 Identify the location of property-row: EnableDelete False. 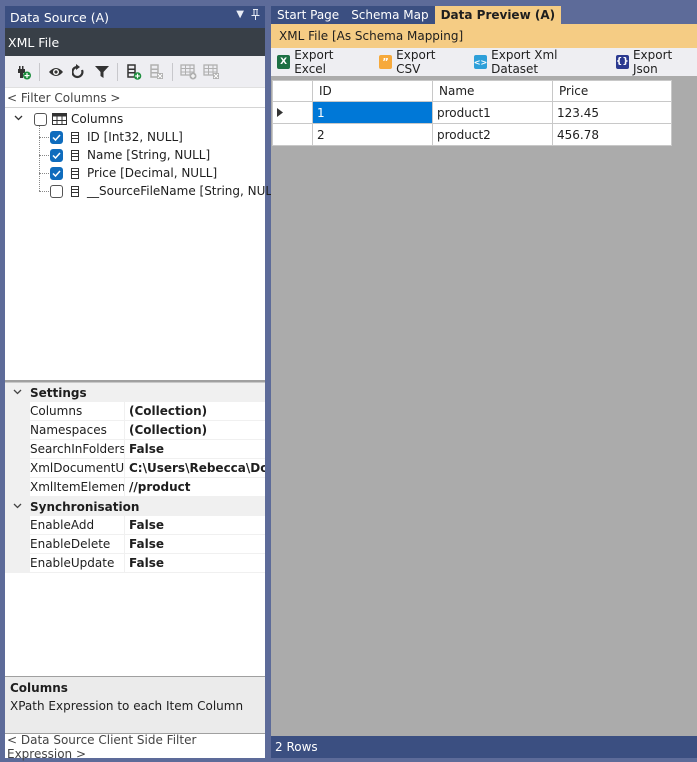
(135, 544).